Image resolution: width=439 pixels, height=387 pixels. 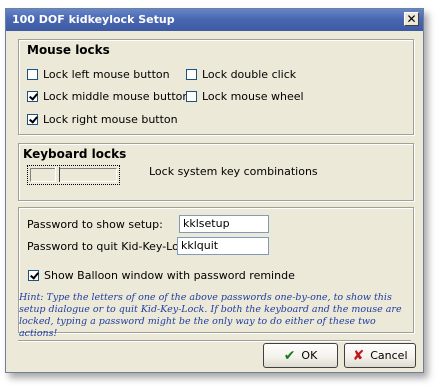 I want to click on quit-password-input: kklquit, so click(x=223, y=246).